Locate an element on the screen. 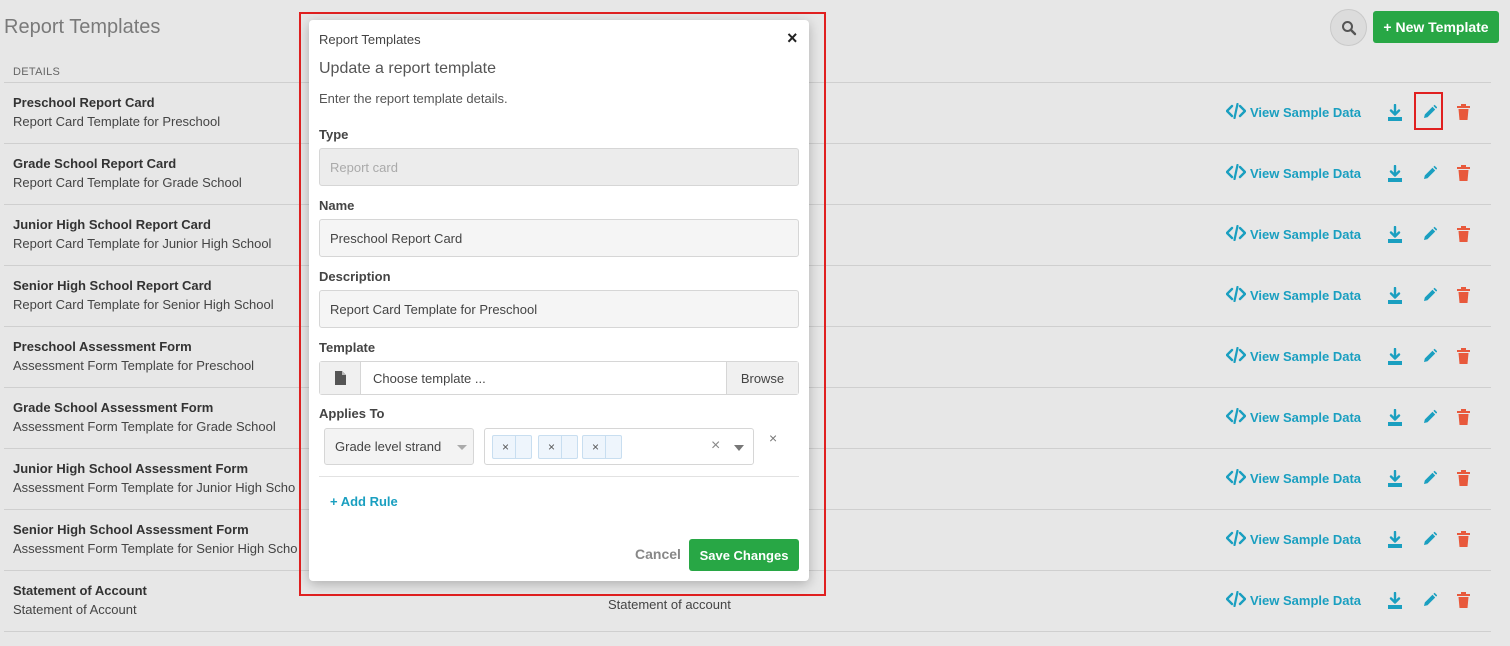  template-type: Statement of account is located at coordinates (669, 604).